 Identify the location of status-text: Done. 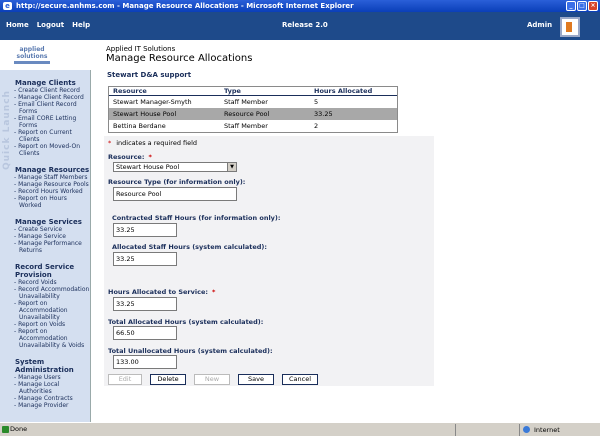
(19, 429).